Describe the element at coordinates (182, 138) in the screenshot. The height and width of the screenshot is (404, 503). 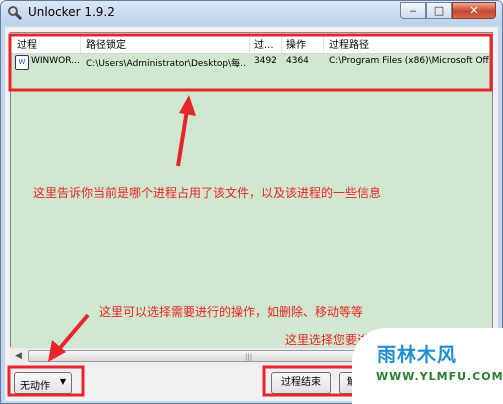
I see `arrow-up-line` at that location.